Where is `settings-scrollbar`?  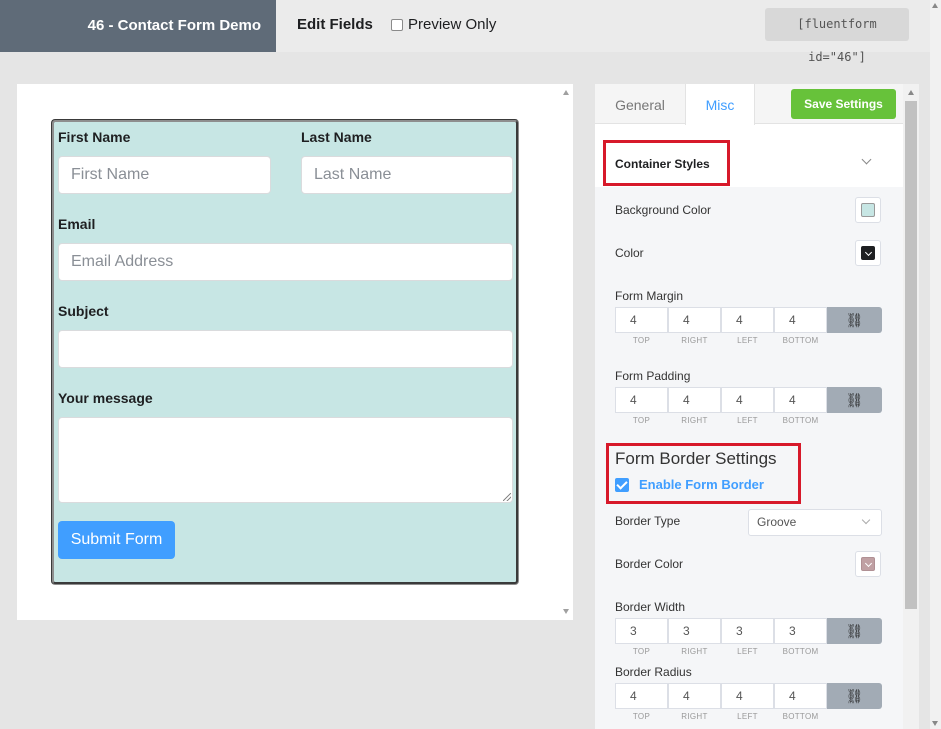
settings-scrollbar is located at coordinates (911, 406).